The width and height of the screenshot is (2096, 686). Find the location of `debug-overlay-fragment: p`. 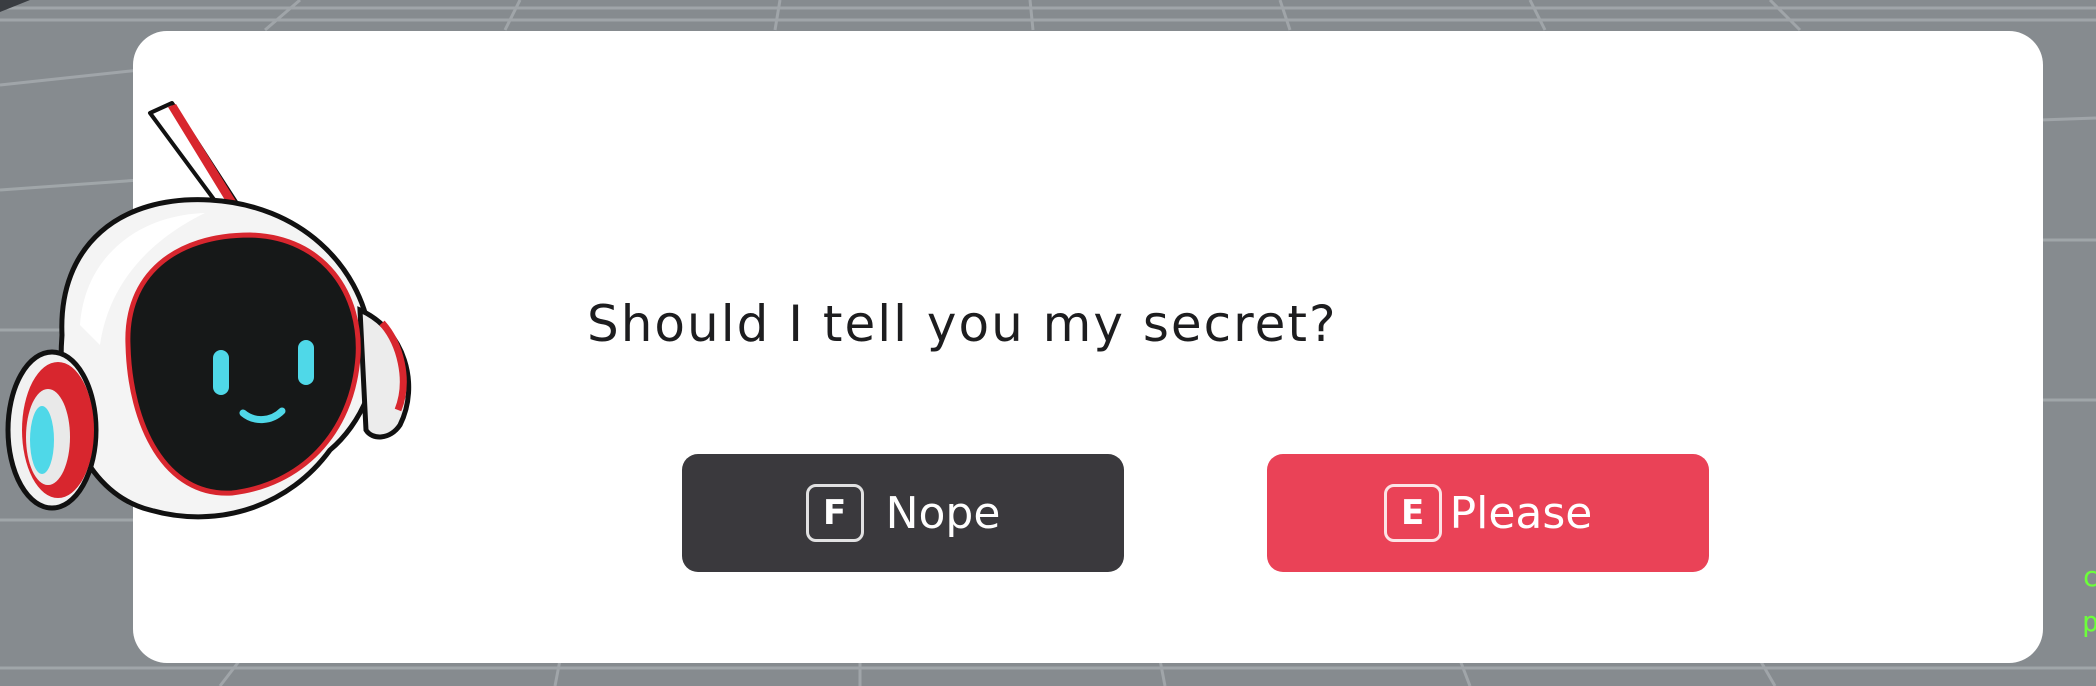

debug-overlay-fragment: p is located at coordinates (2089, 621).